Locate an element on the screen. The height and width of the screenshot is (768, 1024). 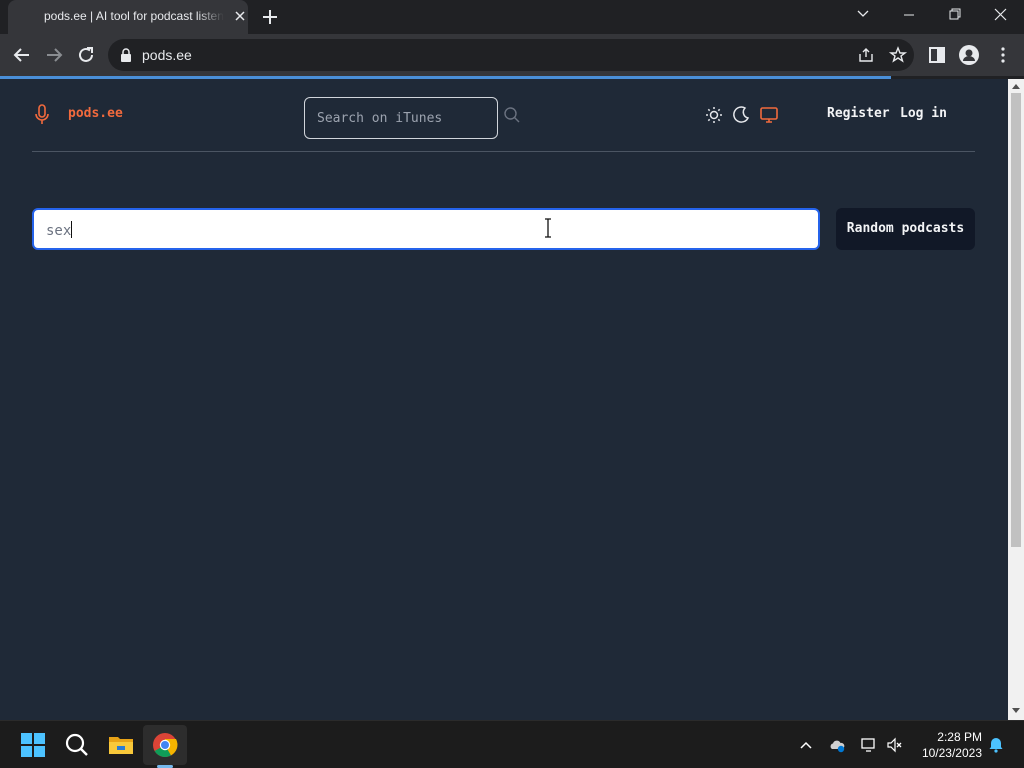
network-icon is located at coordinates (869, 745).